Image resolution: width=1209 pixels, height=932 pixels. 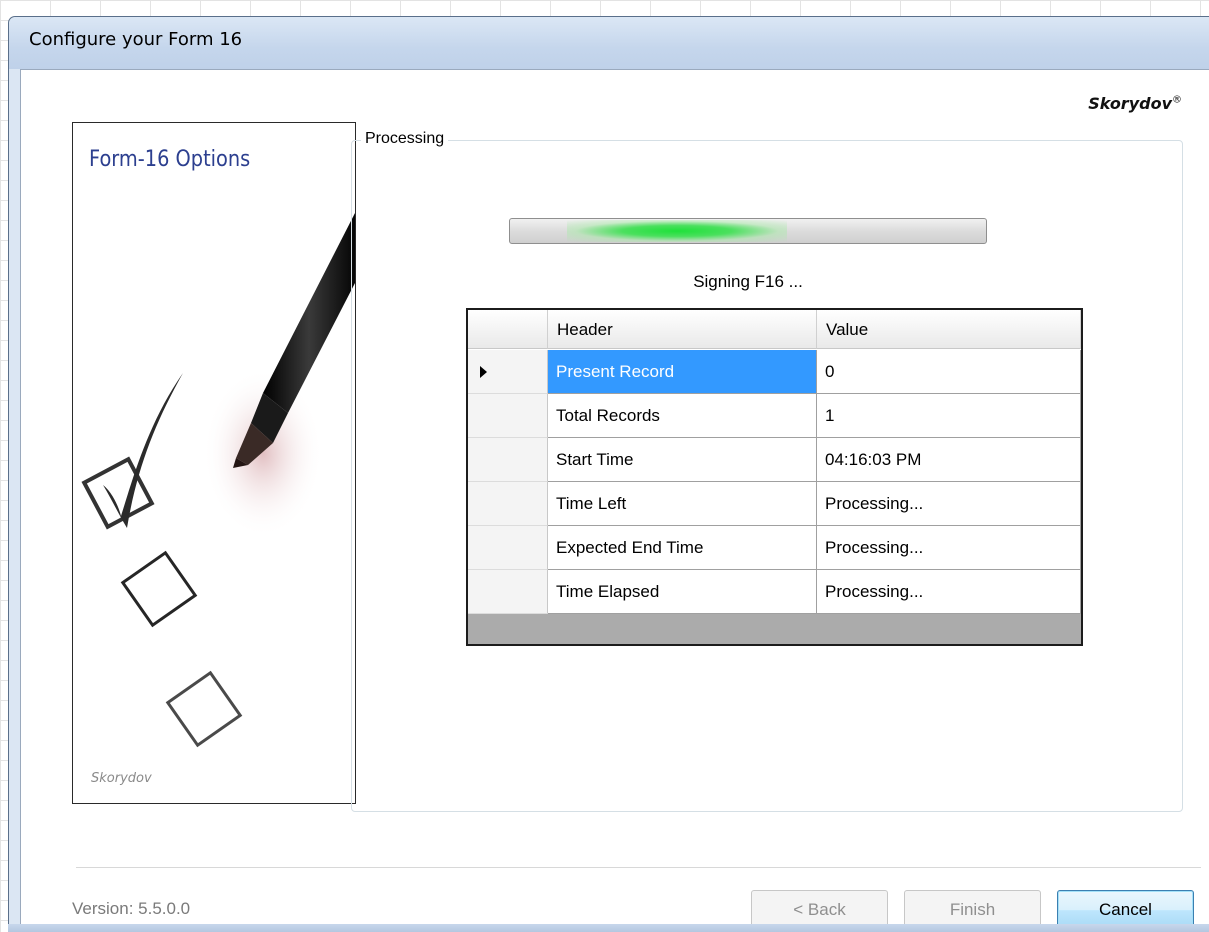 I want to click on registered-mark: ®, so click(x=1177, y=100).